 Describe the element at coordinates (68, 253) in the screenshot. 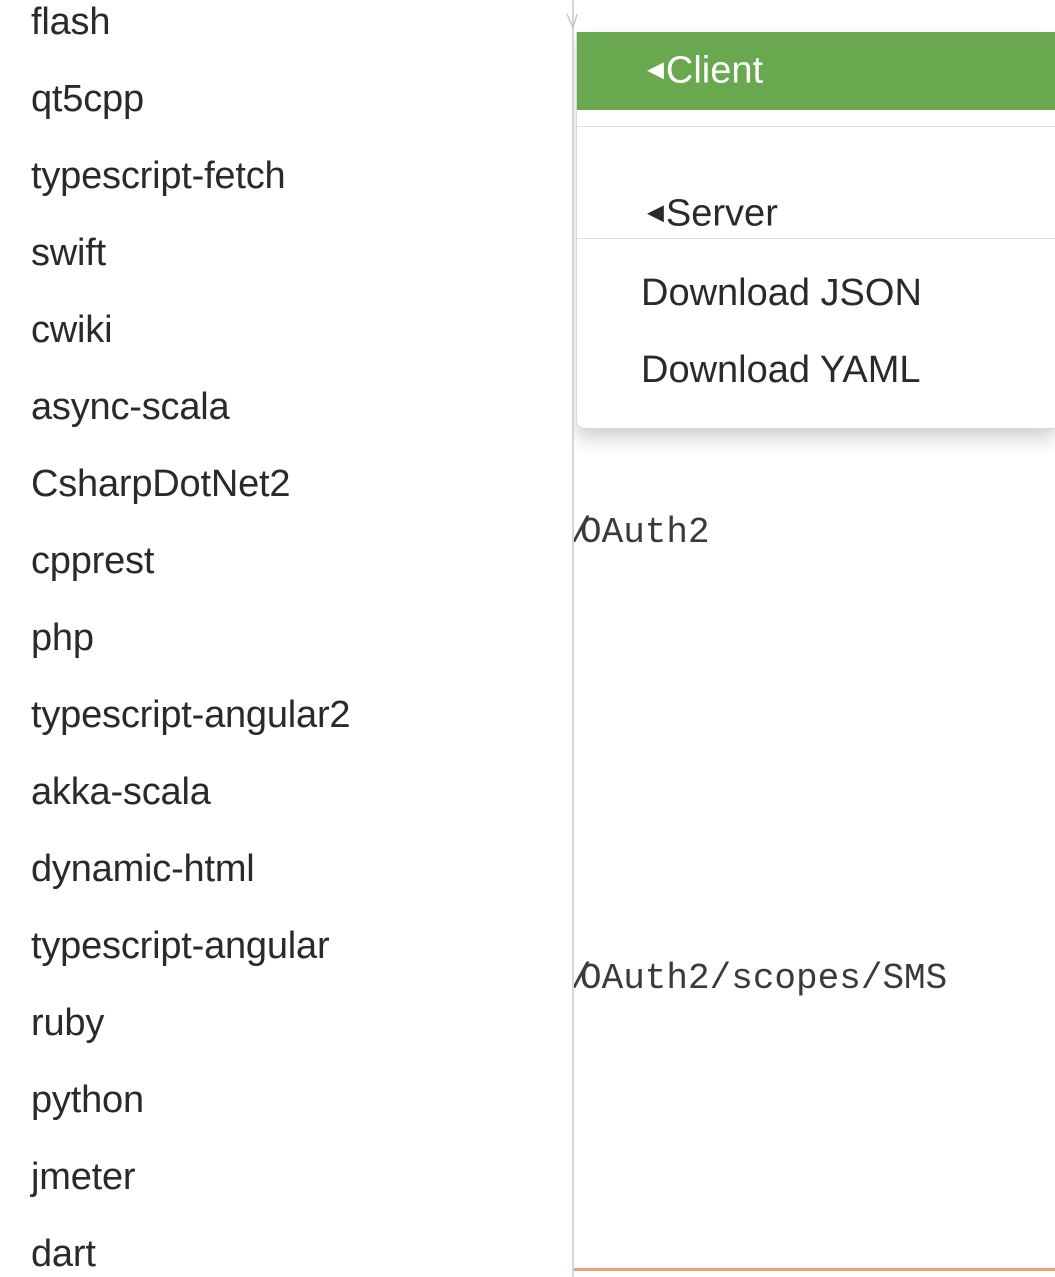

I see `submenu-item-swift: swift` at that location.